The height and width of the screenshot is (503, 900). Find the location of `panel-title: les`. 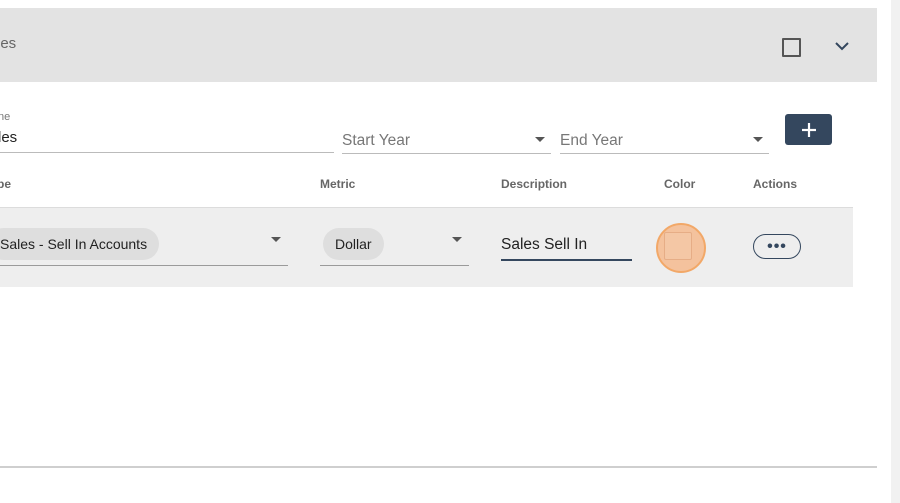

panel-title: les is located at coordinates (8, 43).